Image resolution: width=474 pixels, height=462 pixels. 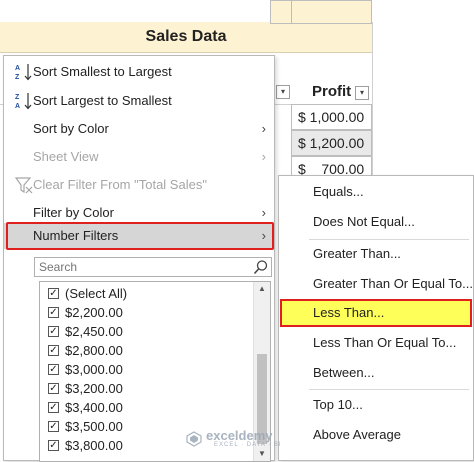 What do you see at coordinates (283, 92) in the screenshot?
I see `total-sales-filter-dropdown: ▾` at bounding box center [283, 92].